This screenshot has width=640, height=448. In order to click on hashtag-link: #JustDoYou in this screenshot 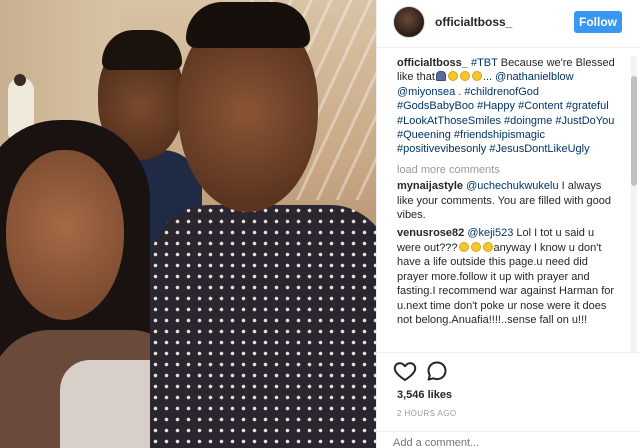, I will do `click(584, 121)`.